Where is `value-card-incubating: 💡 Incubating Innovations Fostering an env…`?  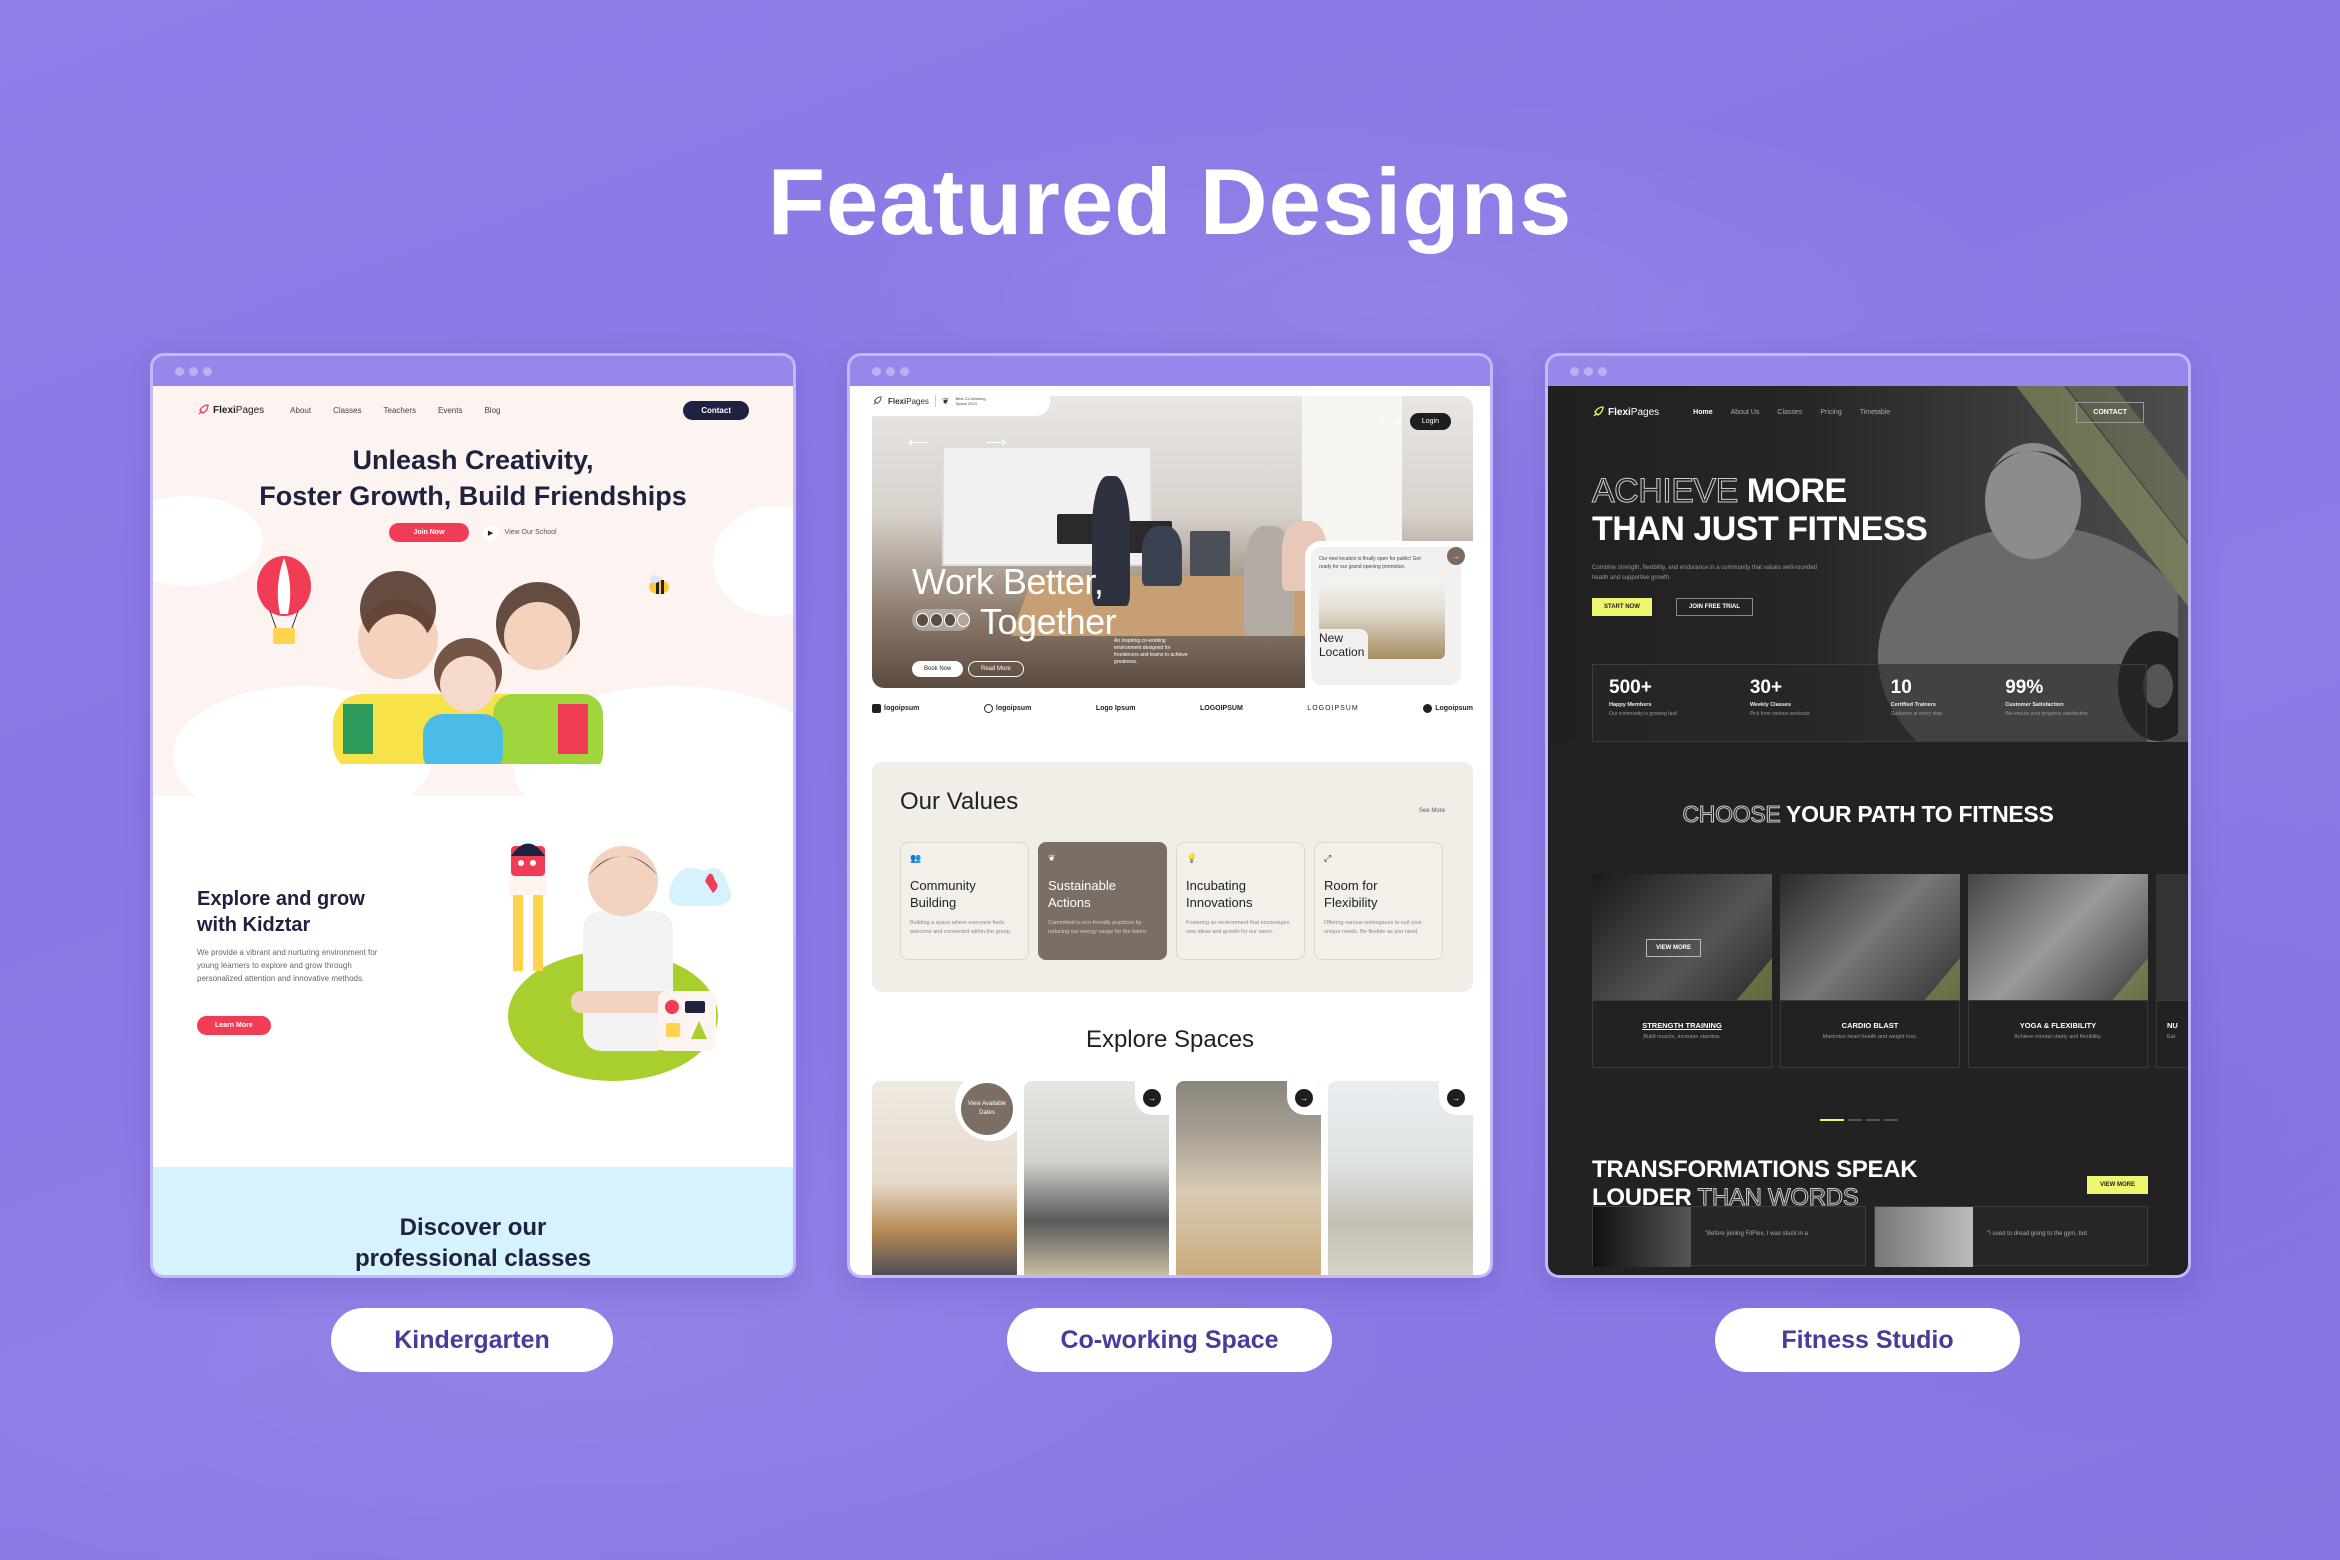 value-card-incubating: 💡 Incubating Innovations Fostering an env… is located at coordinates (1240, 901).